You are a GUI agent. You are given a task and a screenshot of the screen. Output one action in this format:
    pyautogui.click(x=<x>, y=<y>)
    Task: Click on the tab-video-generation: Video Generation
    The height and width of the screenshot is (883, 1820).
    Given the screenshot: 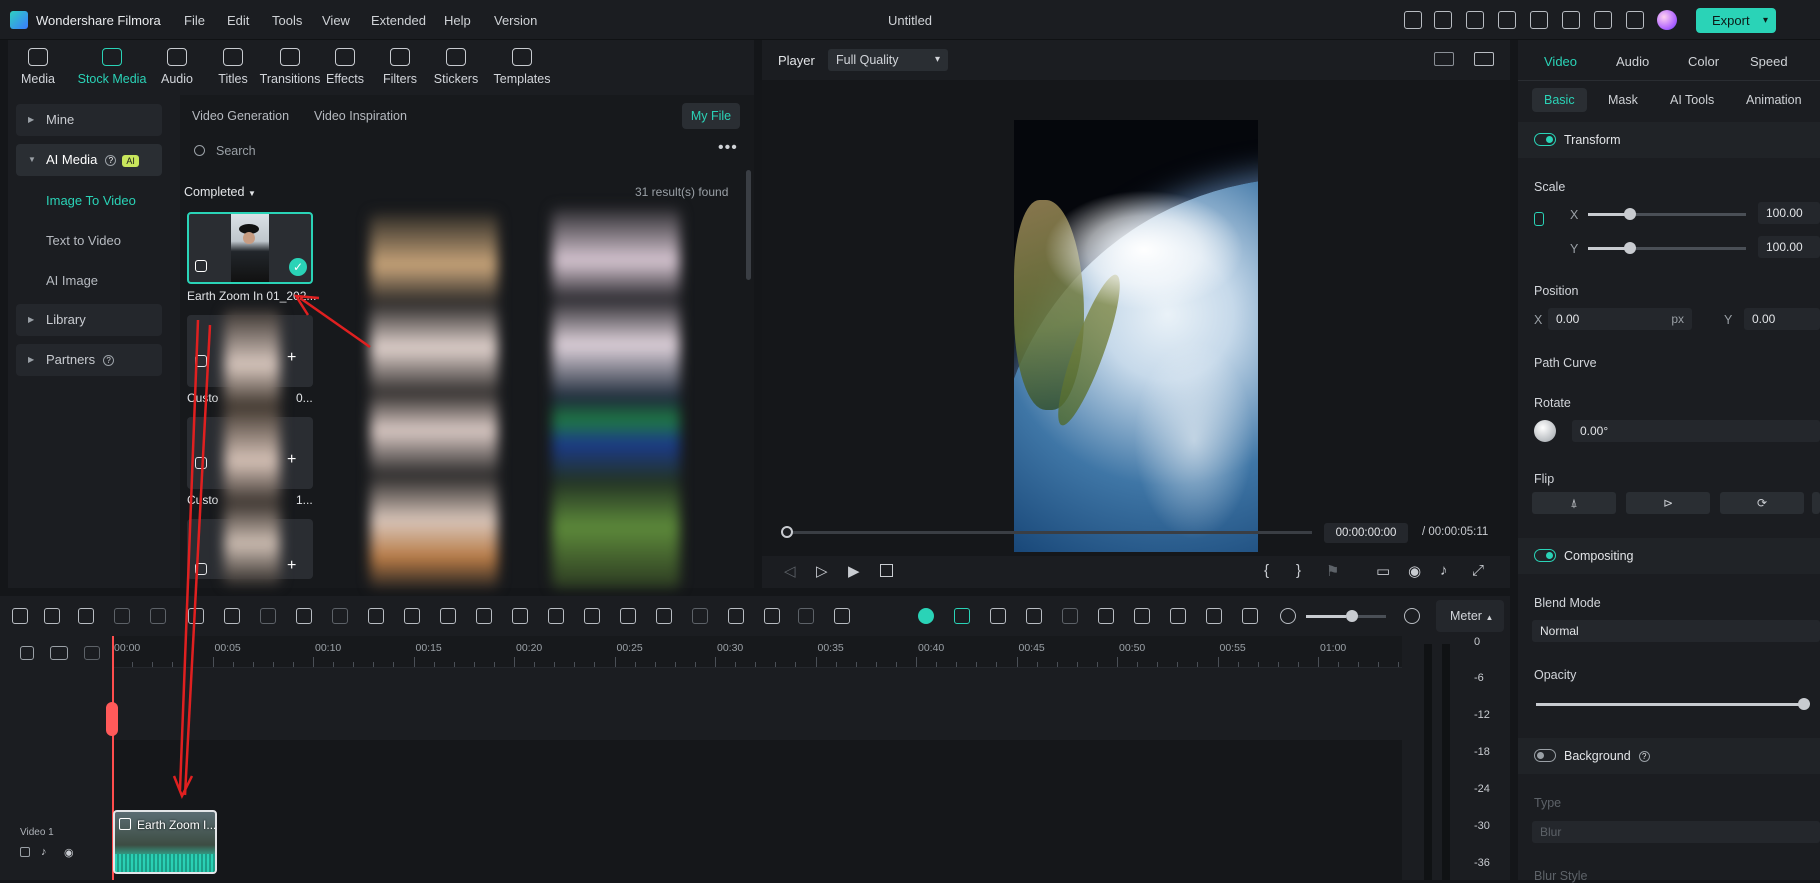 What is the action you would take?
    pyautogui.click(x=240, y=116)
    